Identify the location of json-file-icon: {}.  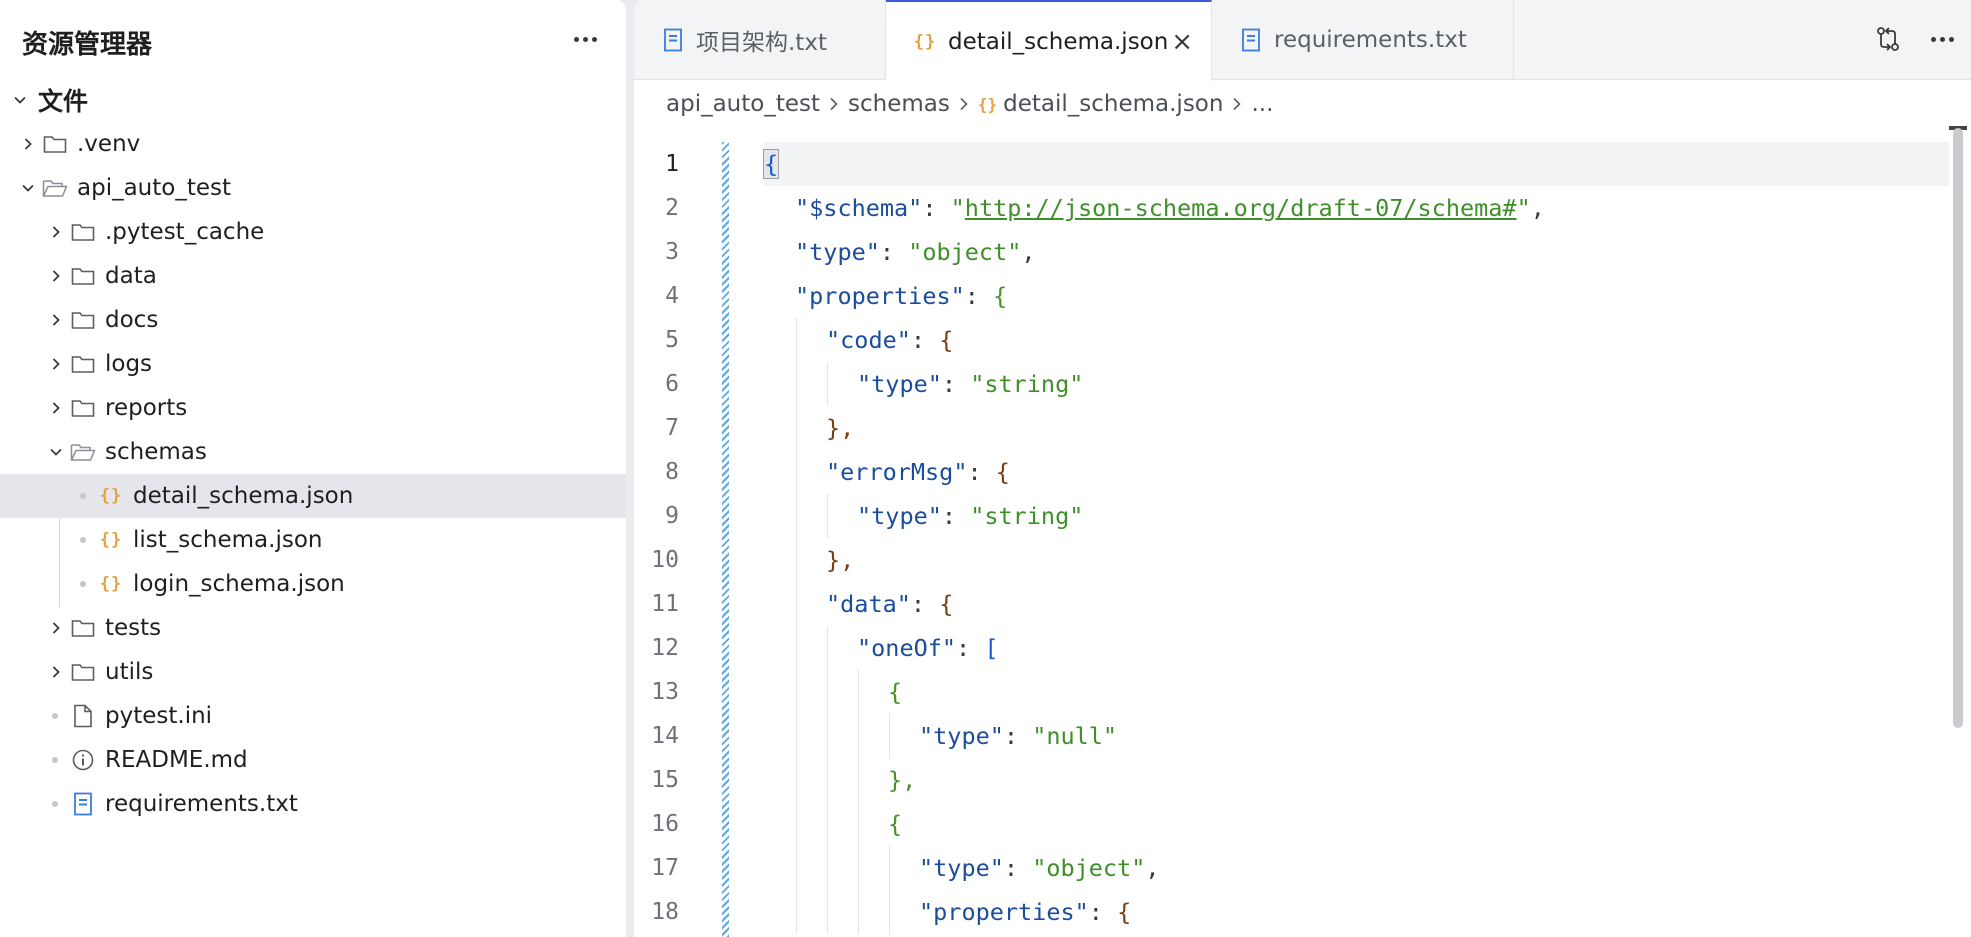
(111, 540).